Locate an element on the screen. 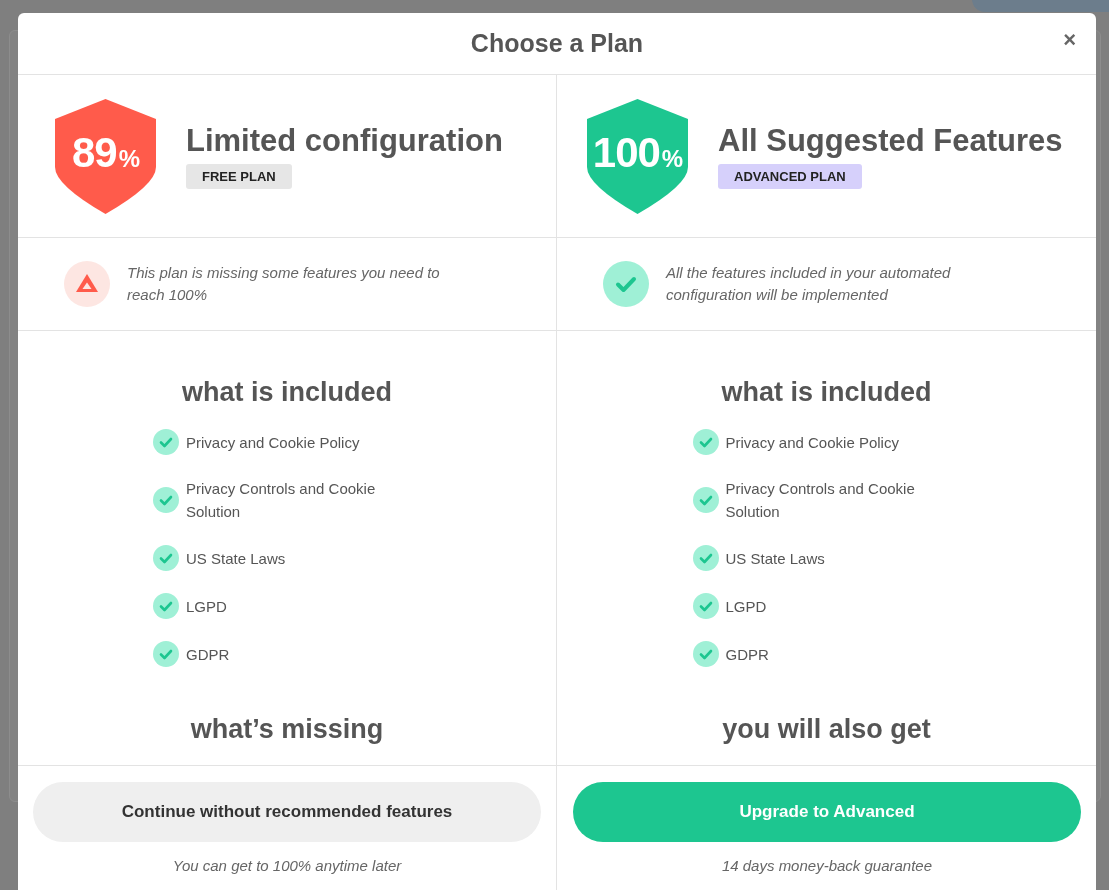 This screenshot has width=1109, height=890. close-button: × is located at coordinates (1069, 40).